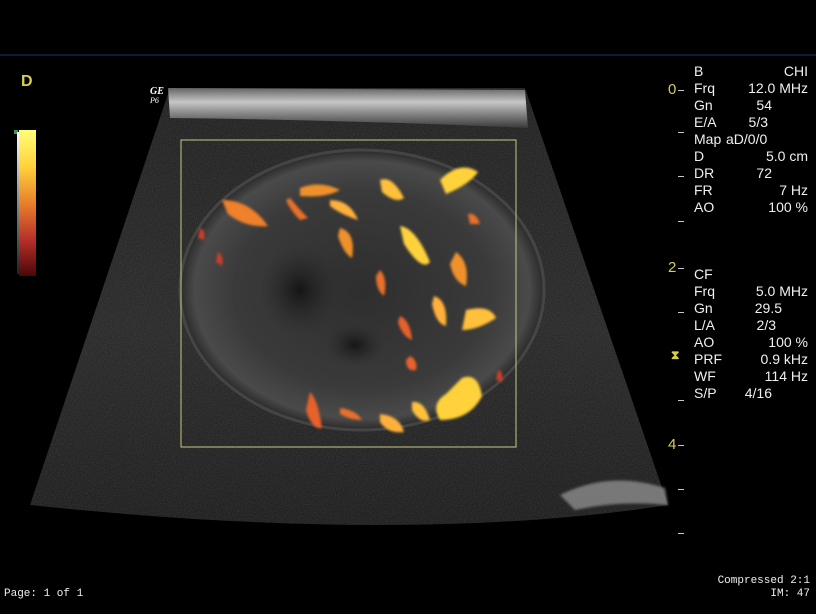 The width and height of the screenshot is (816, 614). Describe the element at coordinates (751, 190) in the screenshot. I see `b-mode-param: FR 7 Hz` at that location.